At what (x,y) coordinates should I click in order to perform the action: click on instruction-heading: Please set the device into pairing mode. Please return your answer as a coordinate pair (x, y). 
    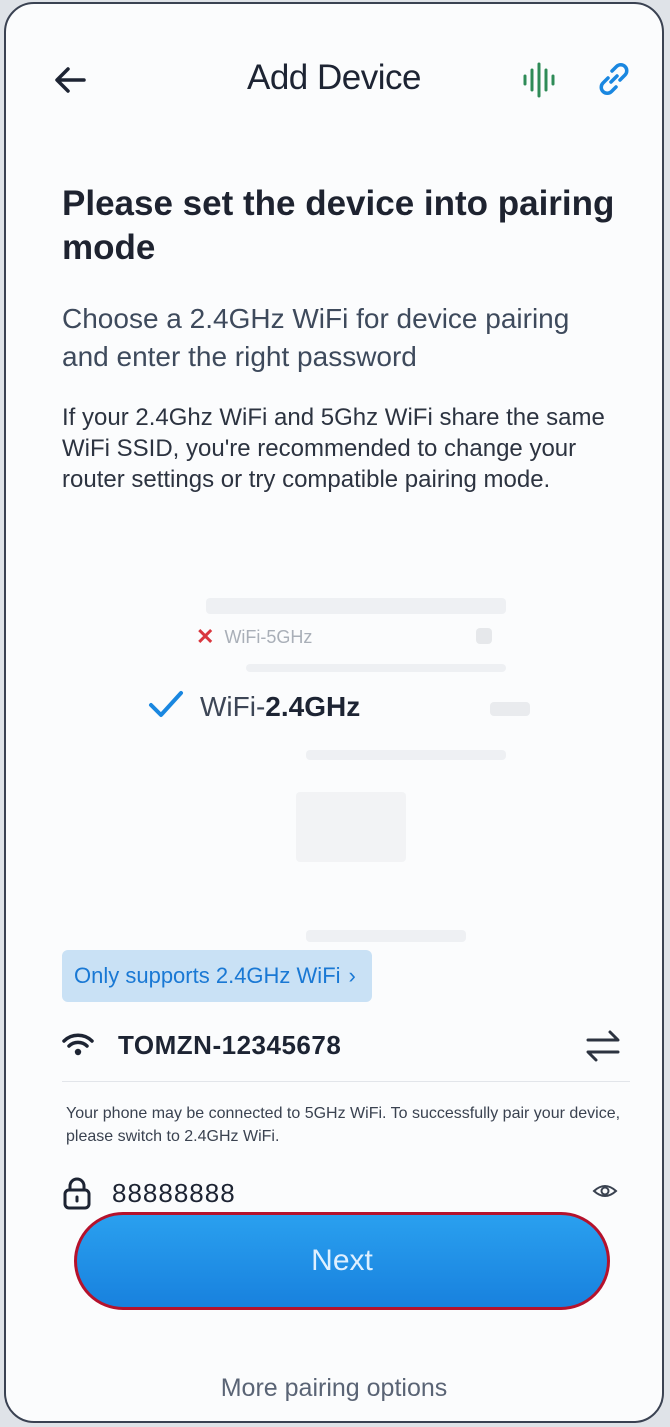
    Looking at the image, I should click on (338, 225).